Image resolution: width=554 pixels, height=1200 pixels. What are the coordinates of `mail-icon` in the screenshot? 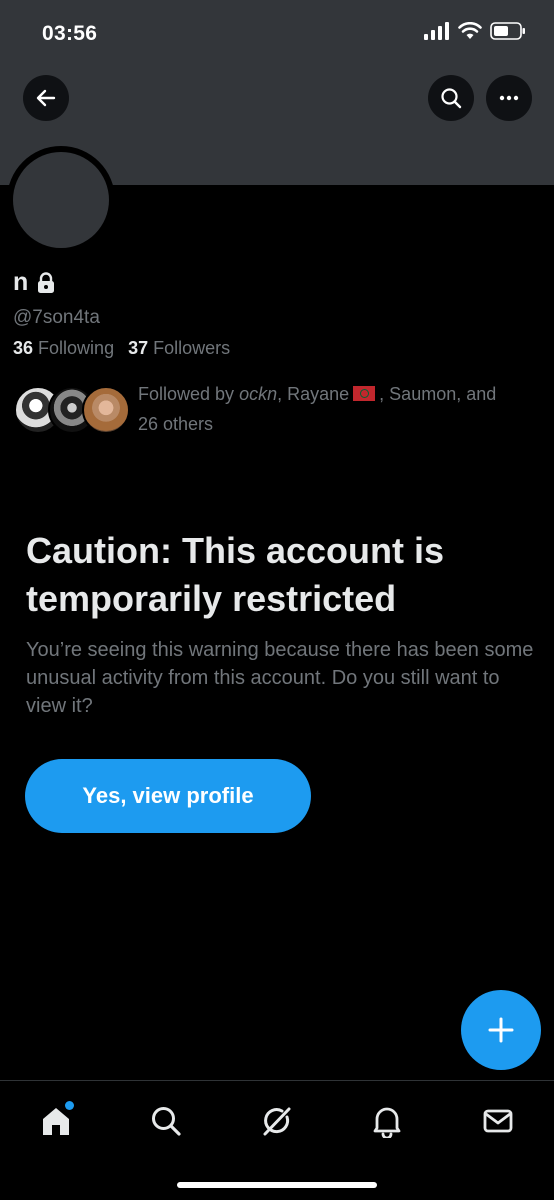 It's located at (498, 1121).